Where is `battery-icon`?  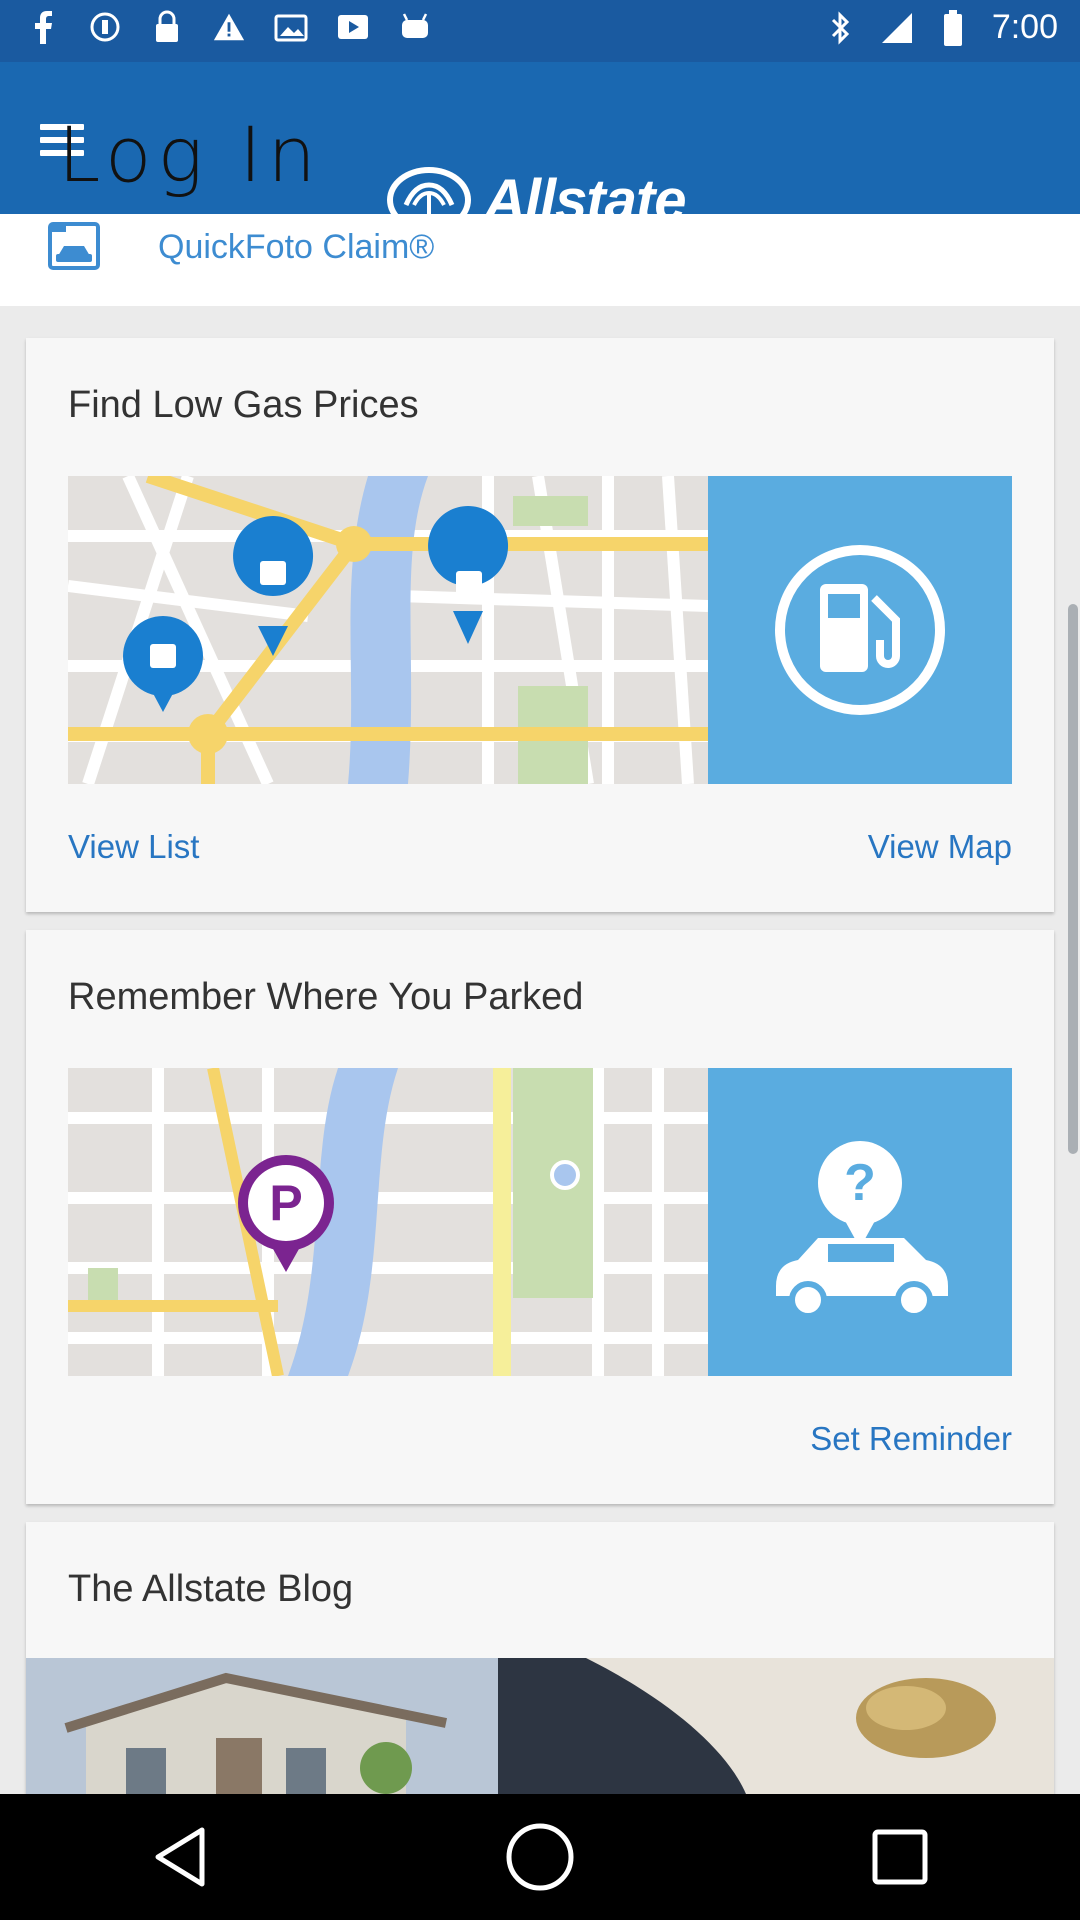
battery-icon is located at coordinates (953, 27).